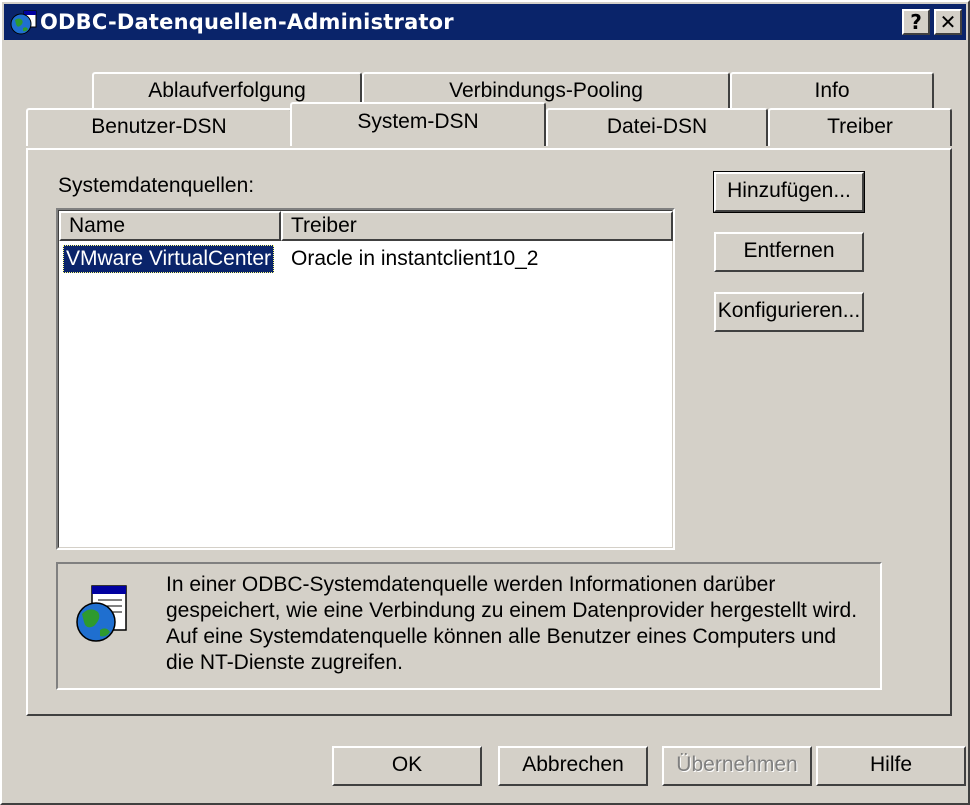 The height and width of the screenshot is (805, 970). Describe the element at coordinates (169, 259) in the screenshot. I see `row-name-cell: VMware VirtualCenter` at that location.